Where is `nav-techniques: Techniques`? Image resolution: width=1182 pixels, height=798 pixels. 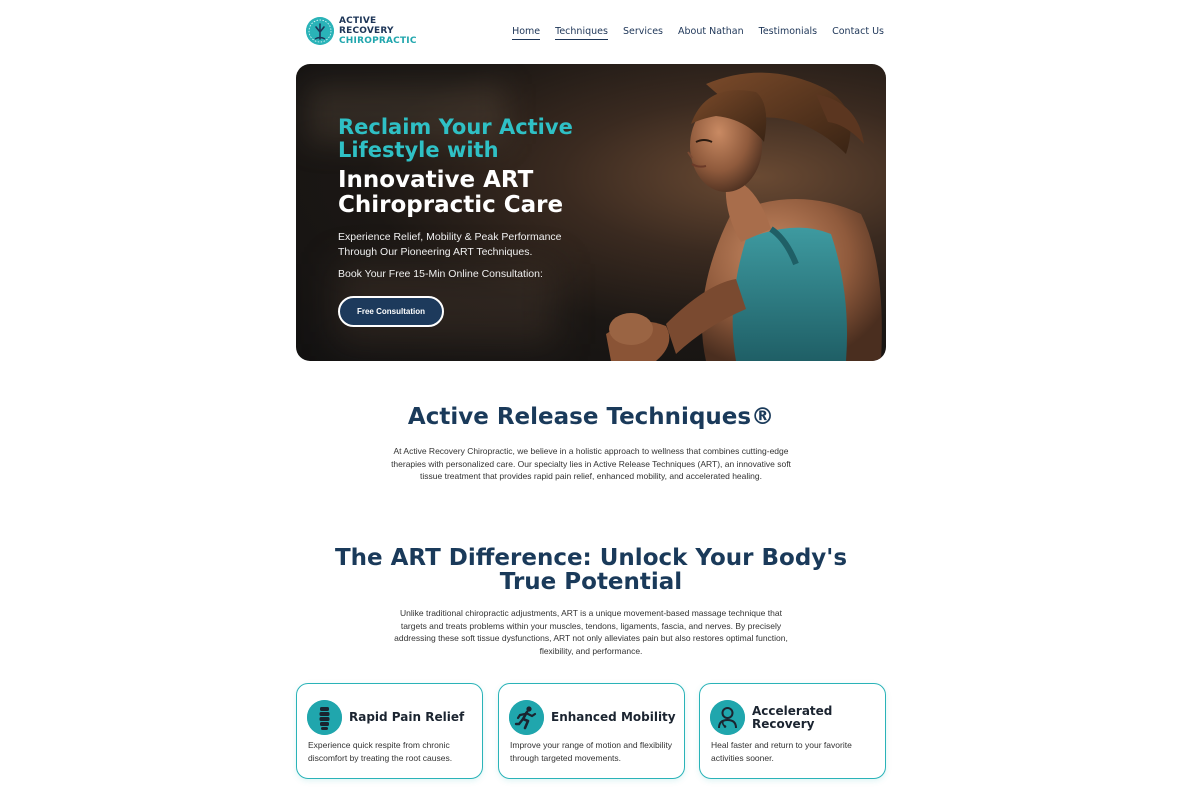 nav-techniques: Techniques is located at coordinates (581, 33).